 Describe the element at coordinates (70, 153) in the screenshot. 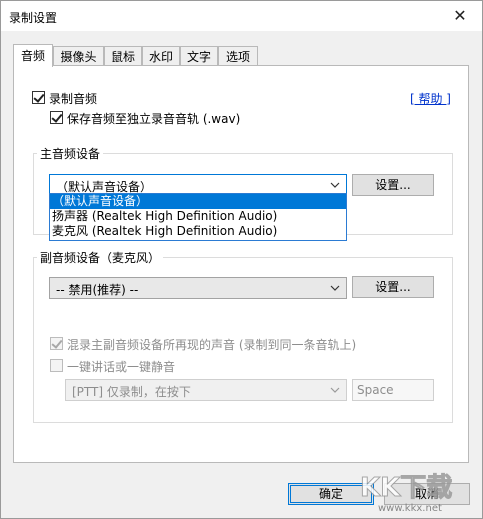

I see `main-audio-device-title: 主音频设备` at that location.